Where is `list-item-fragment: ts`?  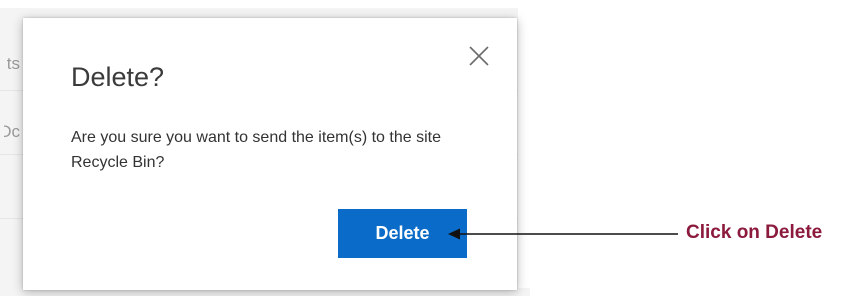
list-item-fragment: ts is located at coordinates (13, 63).